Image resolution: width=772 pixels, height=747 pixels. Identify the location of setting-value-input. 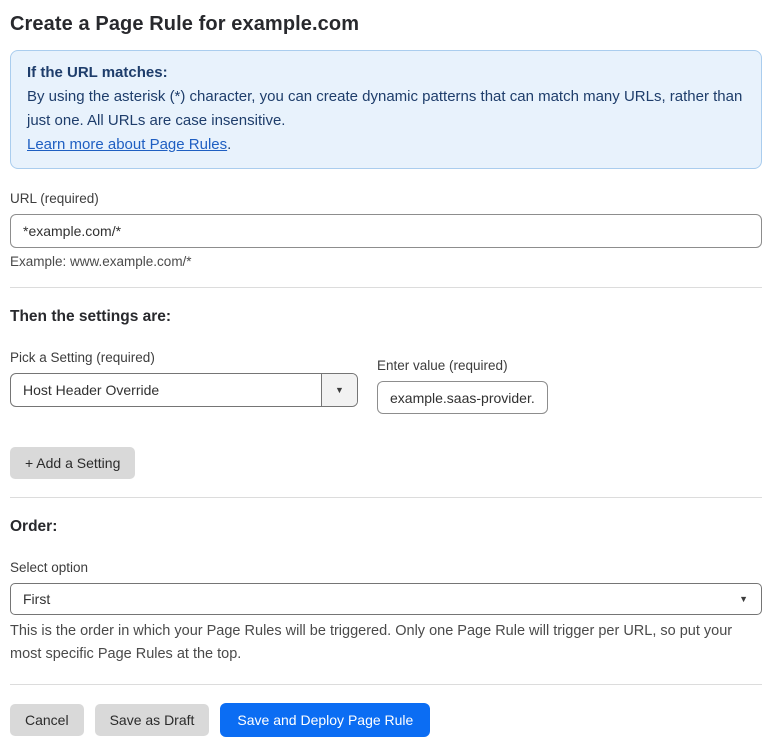
(462, 397).